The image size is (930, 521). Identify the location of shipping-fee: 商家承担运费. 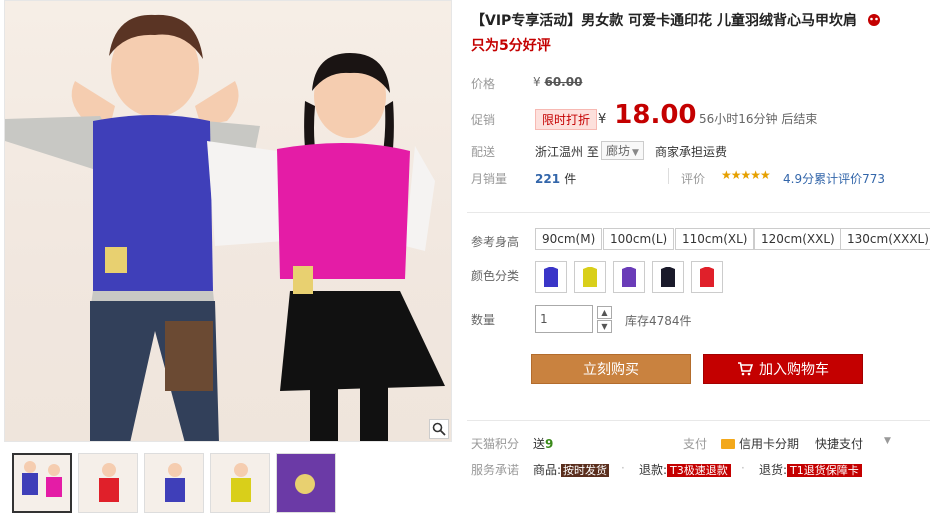
(691, 152).